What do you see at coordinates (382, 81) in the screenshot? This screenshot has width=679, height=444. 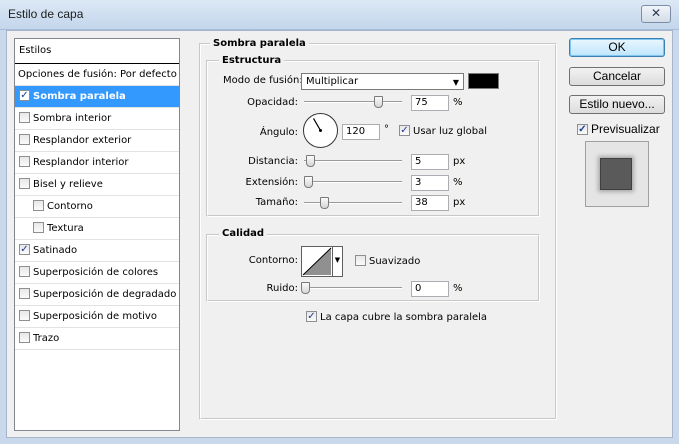 I see `blend-mode-select: Multiplicar ▼` at bounding box center [382, 81].